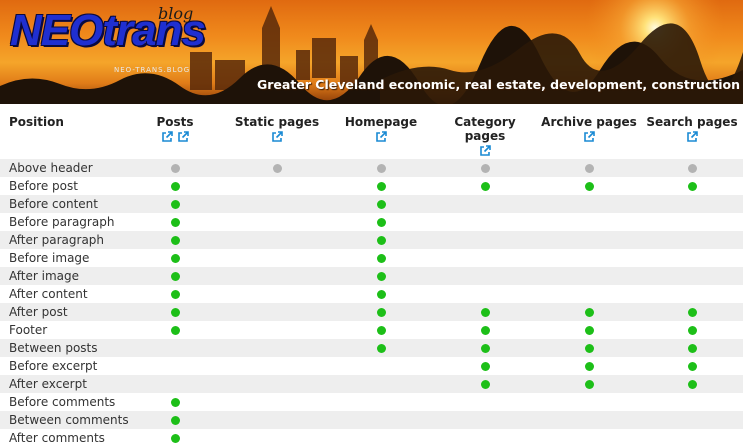 Image resolution: width=743 pixels, height=447 pixels. I want to click on table-row: After excerpt, so click(371, 384).